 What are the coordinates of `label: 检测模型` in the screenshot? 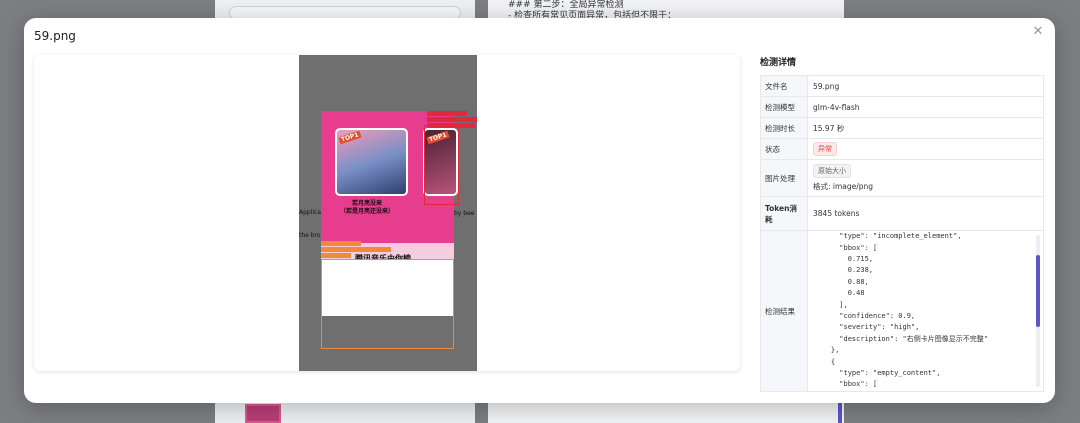 It's located at (784, 107).